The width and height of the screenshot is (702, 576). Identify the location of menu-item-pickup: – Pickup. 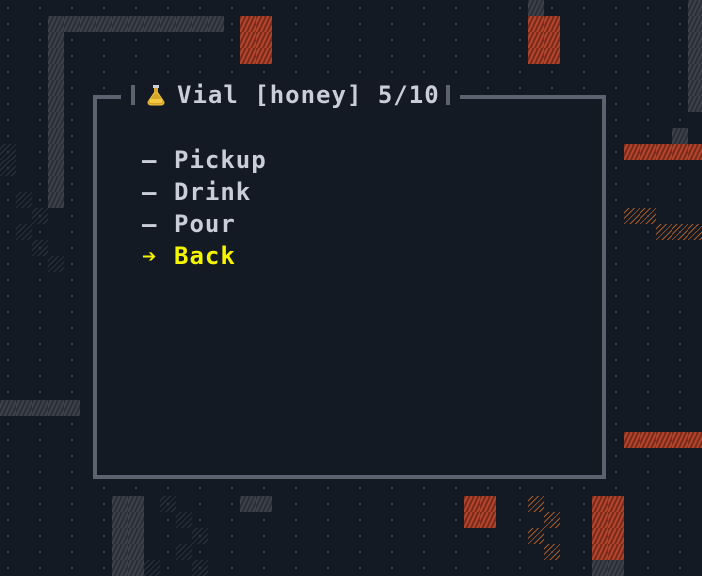
(204, 160).